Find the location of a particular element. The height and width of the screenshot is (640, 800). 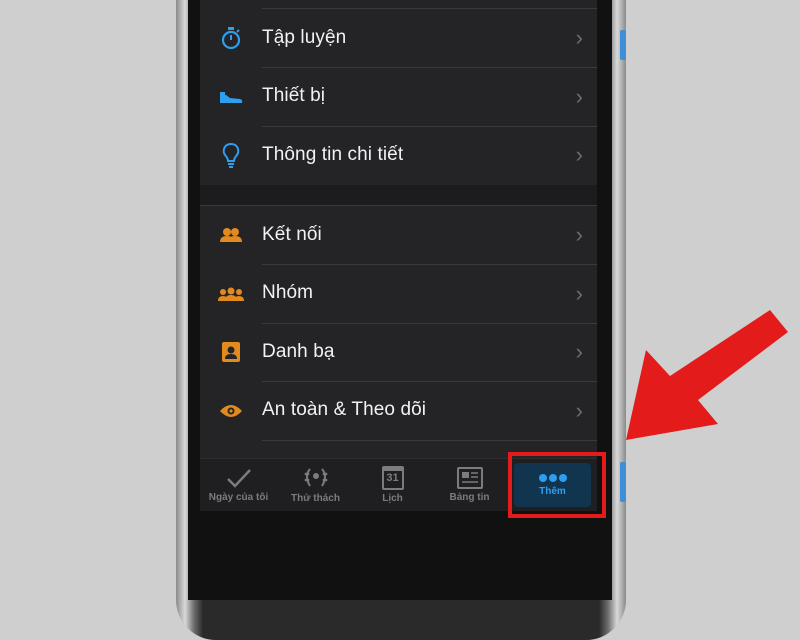

menu-item-danh-ba: Danh bạ › is located at coordinates (398, 352).